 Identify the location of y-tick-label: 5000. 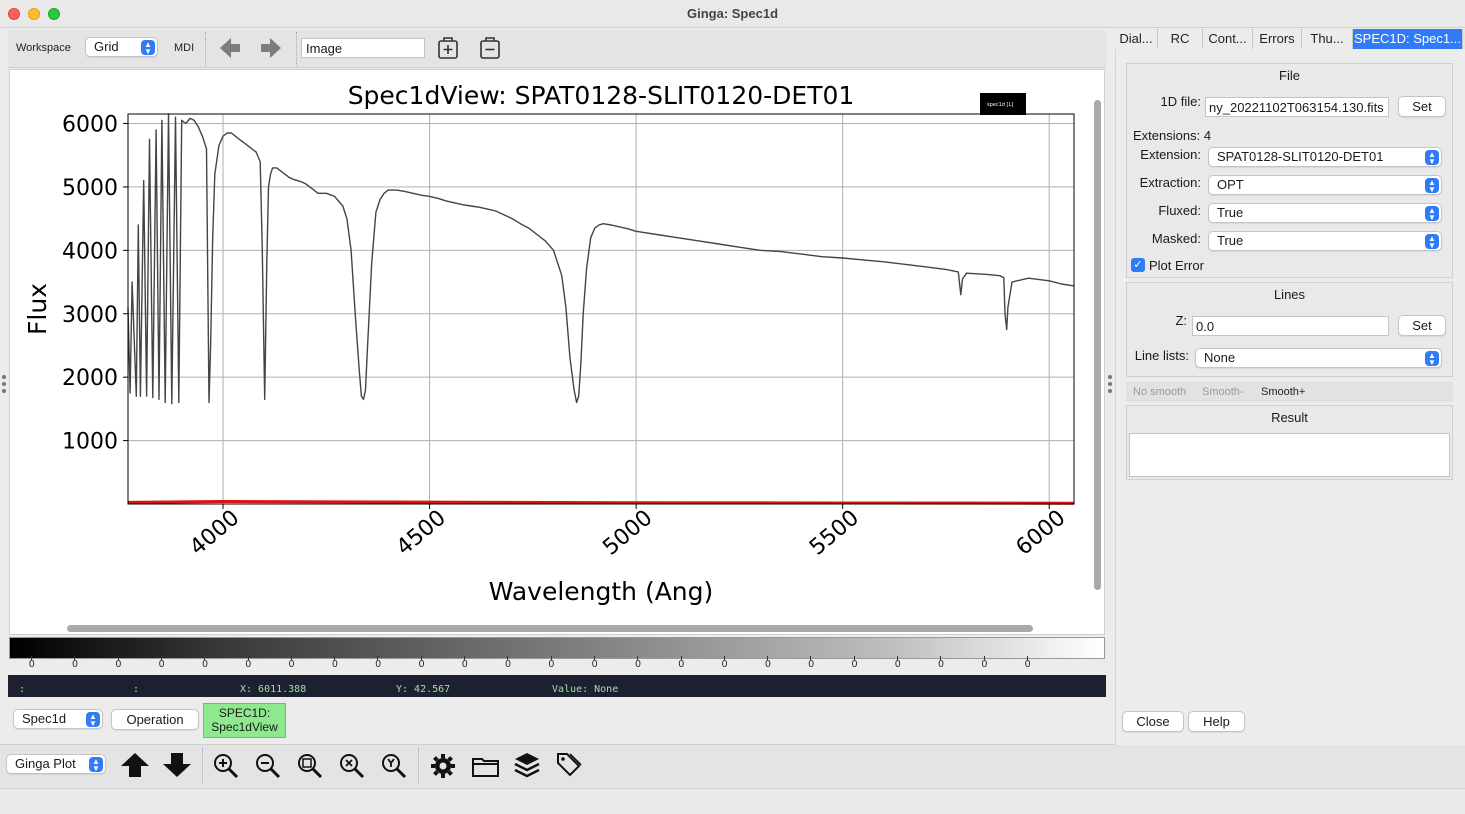
(90, 188).